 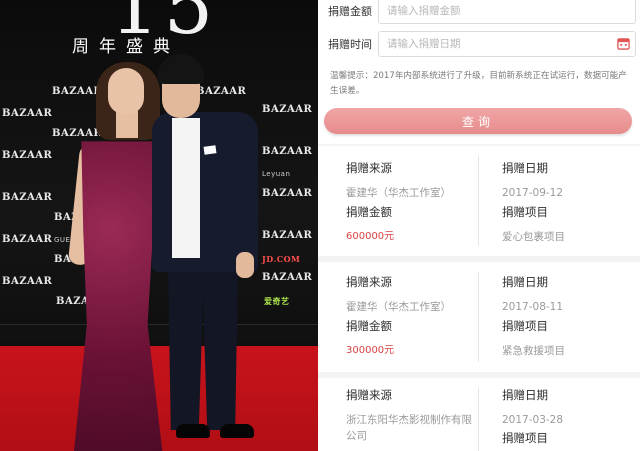 I want to click on man-hand, so click(x=245, y=265).